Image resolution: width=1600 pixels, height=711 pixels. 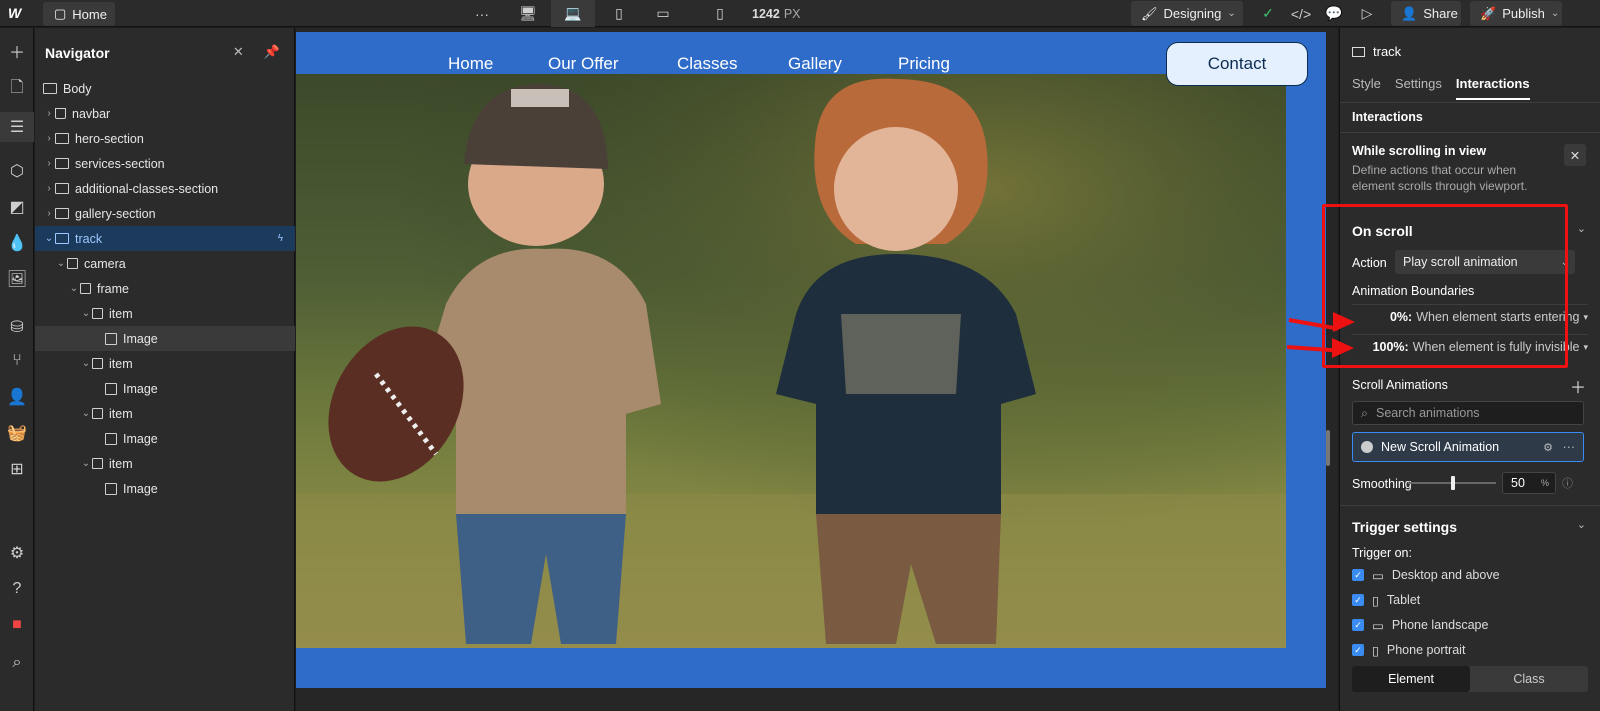 What do you see at coordinates (776, 14) in the screenshot?
I see `canvas-width-readout: 1242 PX` at bounding box center [776, 14].